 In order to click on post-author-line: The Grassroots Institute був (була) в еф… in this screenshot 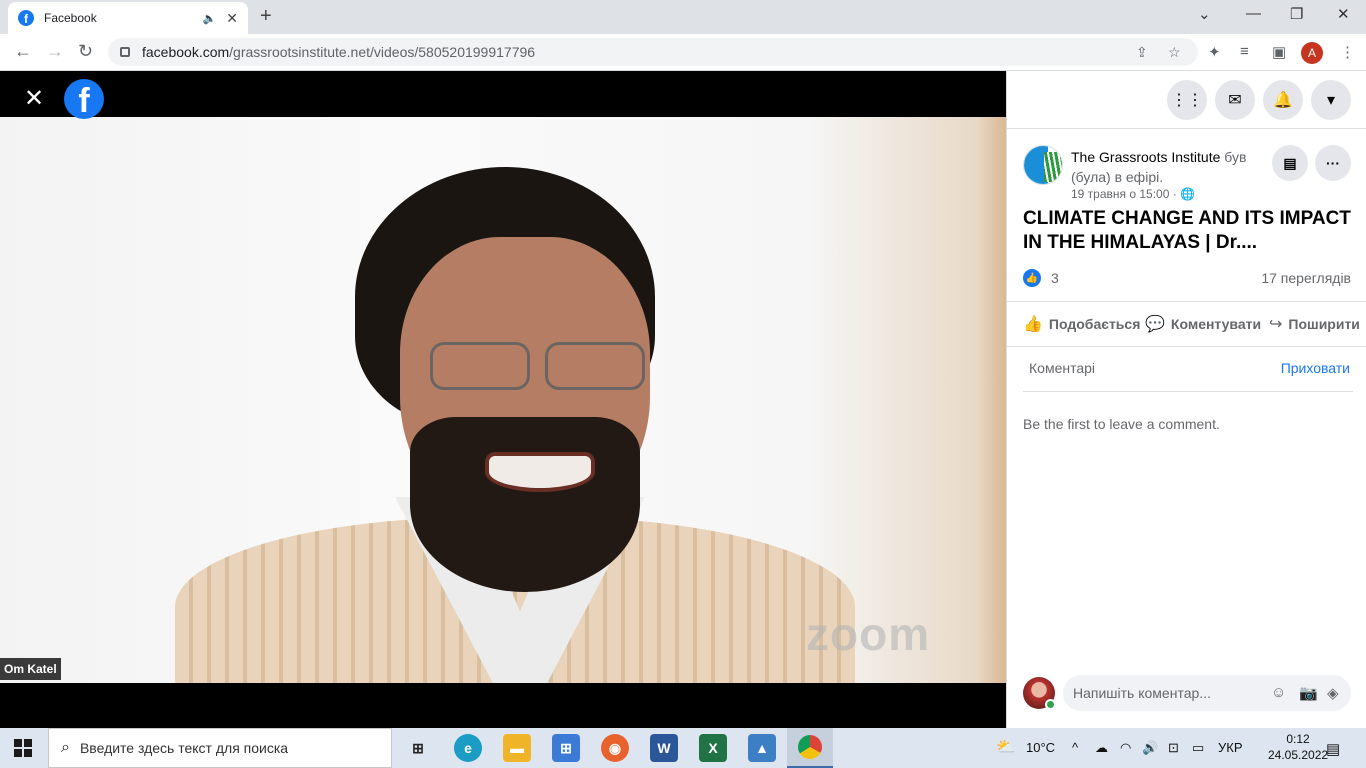, I will do `click(1176, 167)`.